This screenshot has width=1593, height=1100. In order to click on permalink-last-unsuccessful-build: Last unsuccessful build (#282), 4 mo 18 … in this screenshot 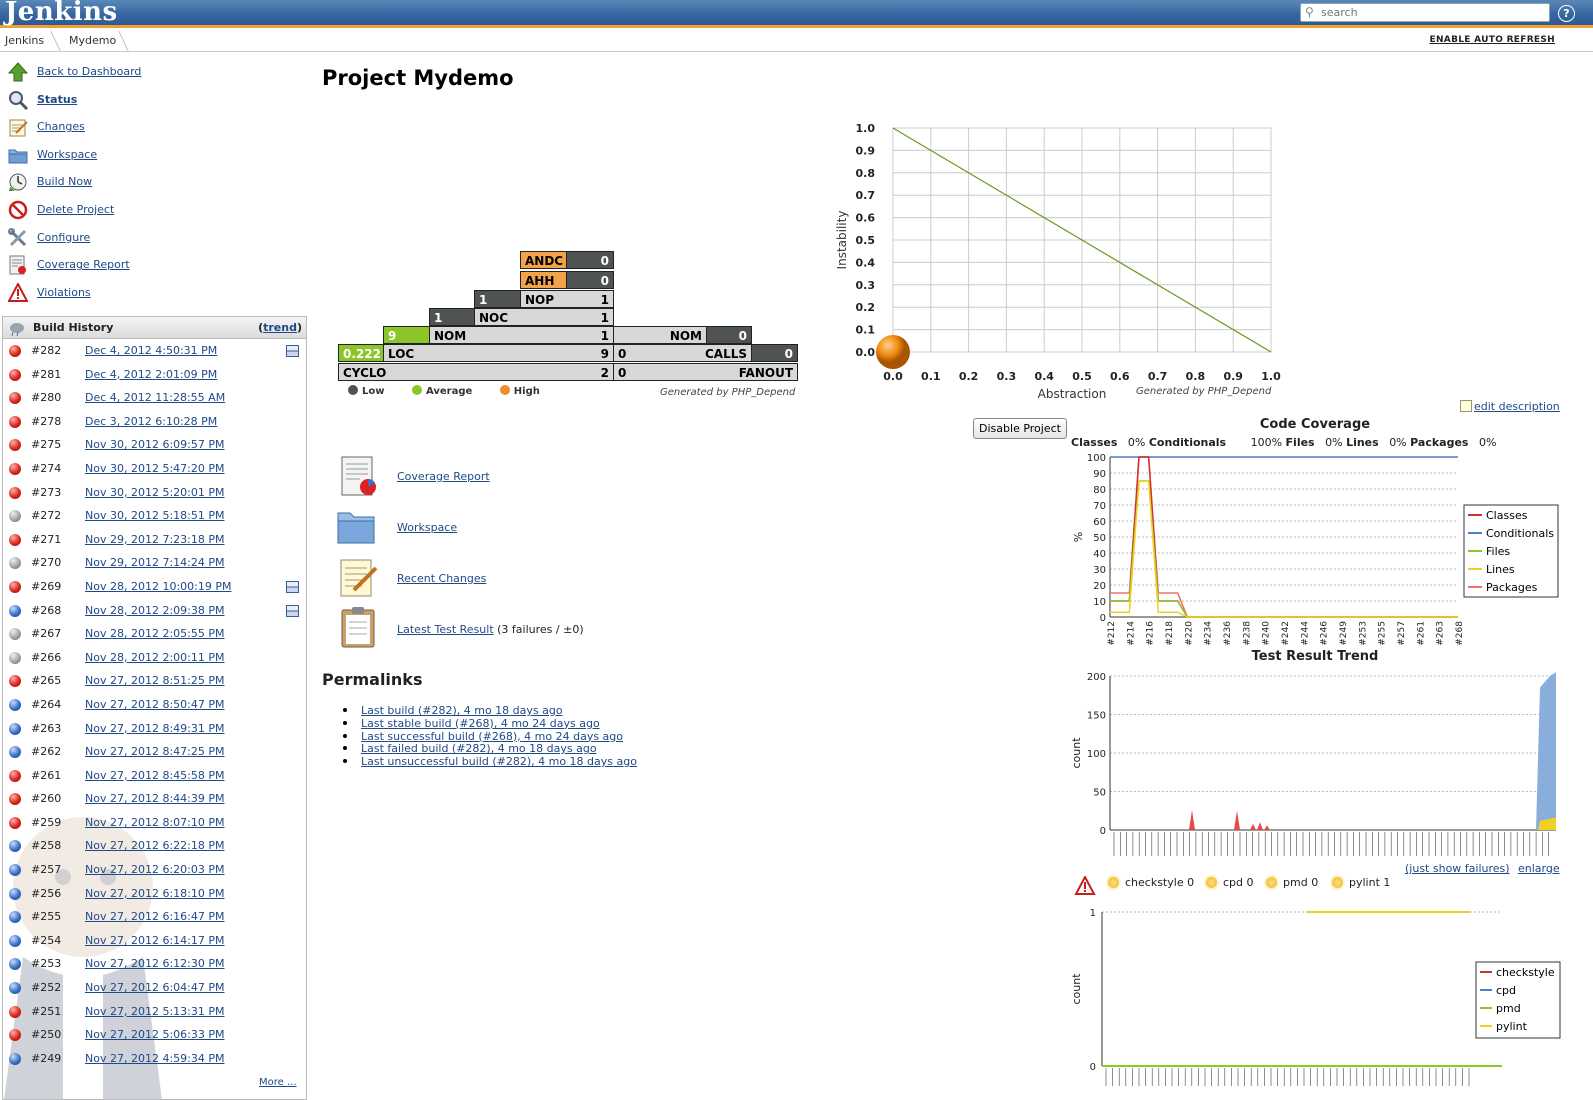, I will do `click(499, 761)`.